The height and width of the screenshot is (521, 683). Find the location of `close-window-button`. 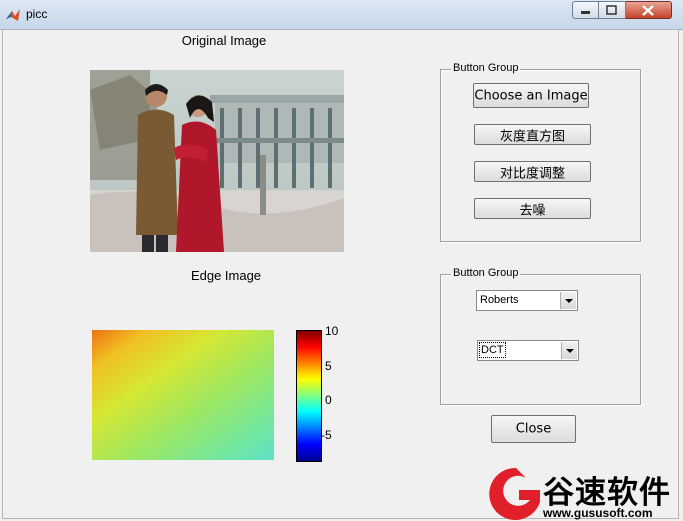

close-window-button is located at coordinates (649, 10).